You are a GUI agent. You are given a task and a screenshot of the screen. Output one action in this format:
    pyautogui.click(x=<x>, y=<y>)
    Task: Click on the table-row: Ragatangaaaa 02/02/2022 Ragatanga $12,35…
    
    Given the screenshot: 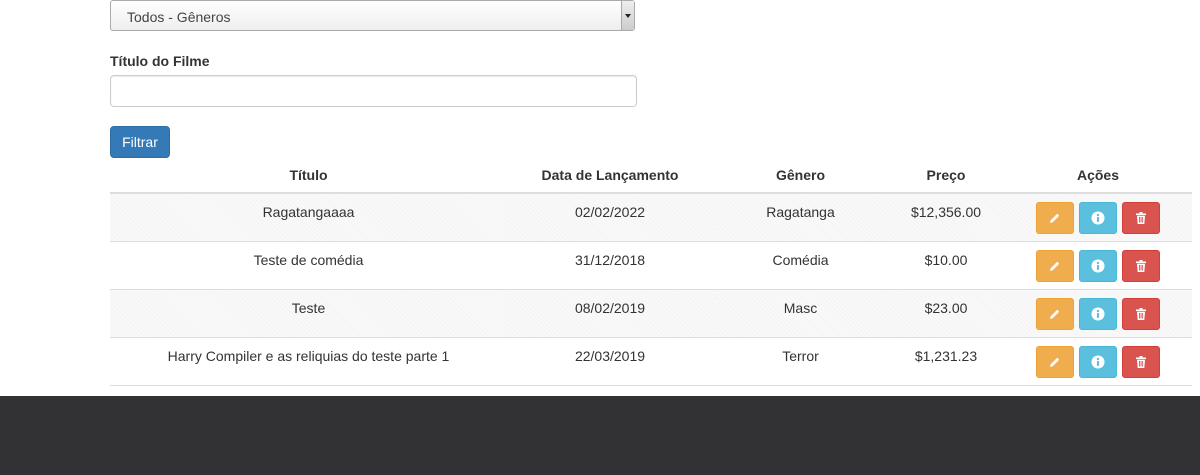 What is the action you would take?
    pyautogui.click(x=651, y=217)
    